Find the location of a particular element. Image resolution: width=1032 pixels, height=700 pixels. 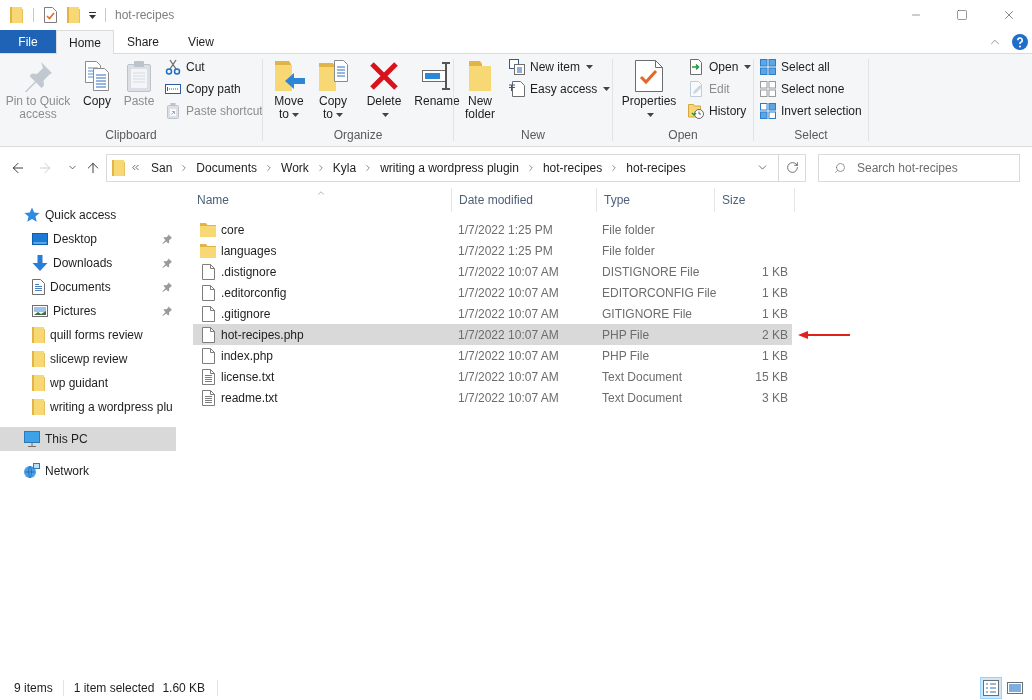

breadcrumb-item: Kyla is located at coordinates (344, 167).